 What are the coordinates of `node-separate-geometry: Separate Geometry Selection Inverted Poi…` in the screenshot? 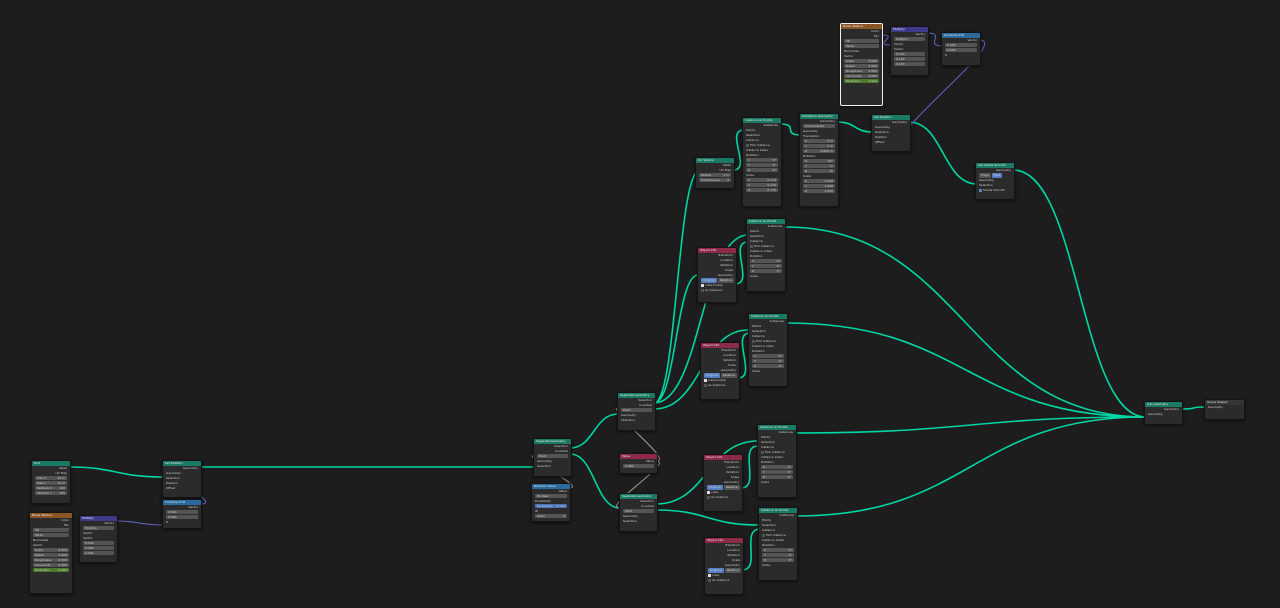 It's located at (552, 457).